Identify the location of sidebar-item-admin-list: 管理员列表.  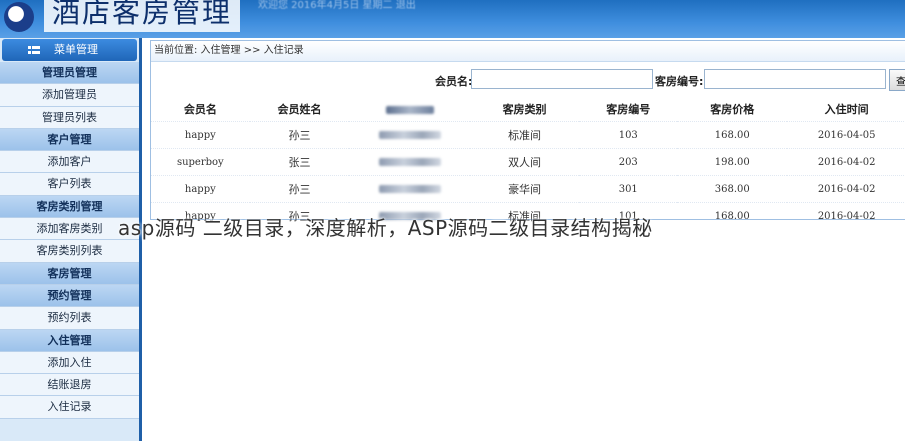
(69, 117).